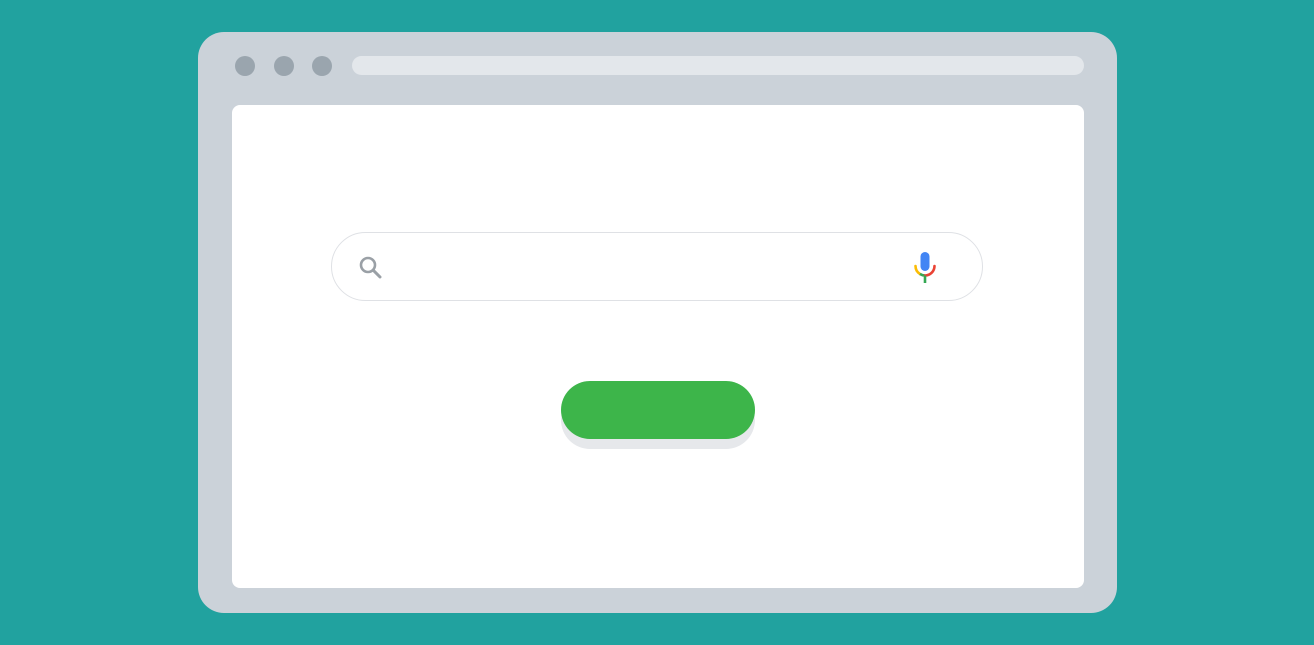 The width and height of the screenshot is (1314, 645). Describe the element at coordinates (322, 66) in the screenshot. I see `window-maximize-dot` at that location.